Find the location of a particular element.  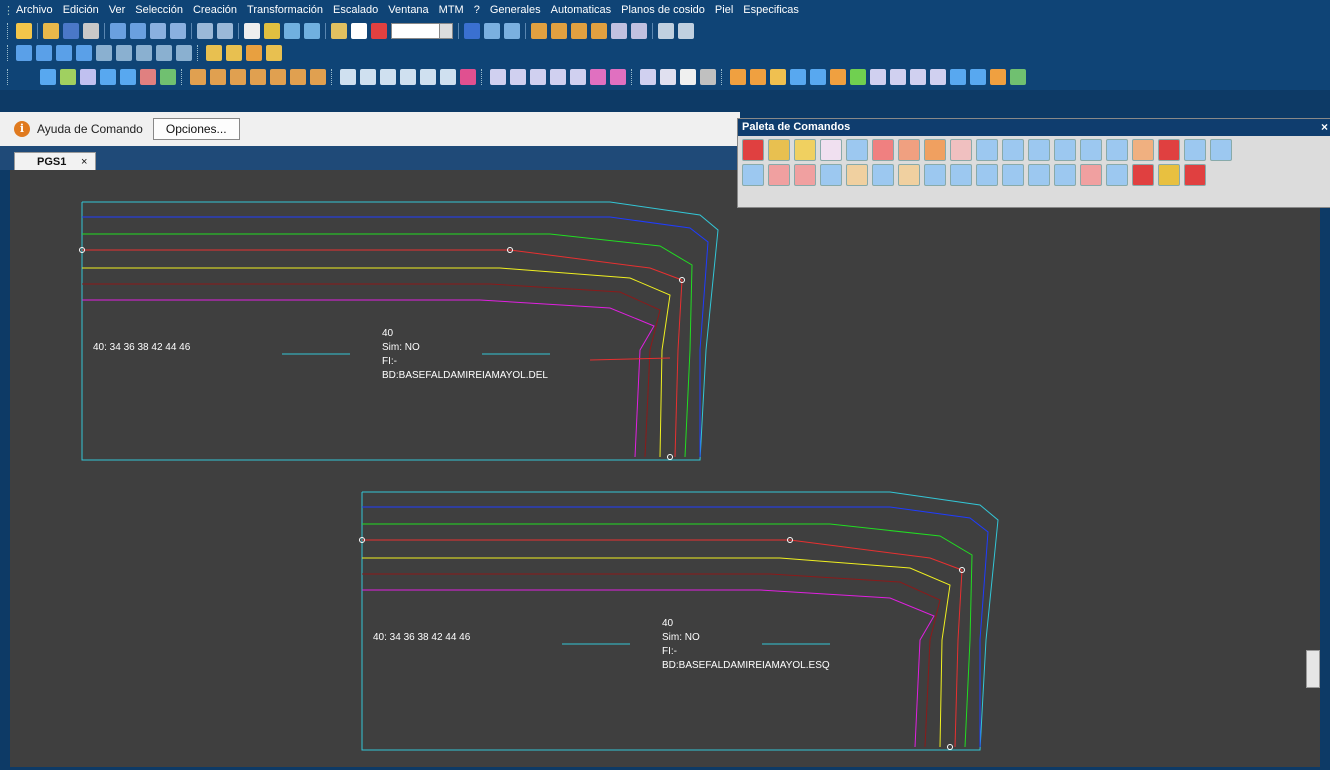

arc-4-icon is located at coordinates (599, 31).